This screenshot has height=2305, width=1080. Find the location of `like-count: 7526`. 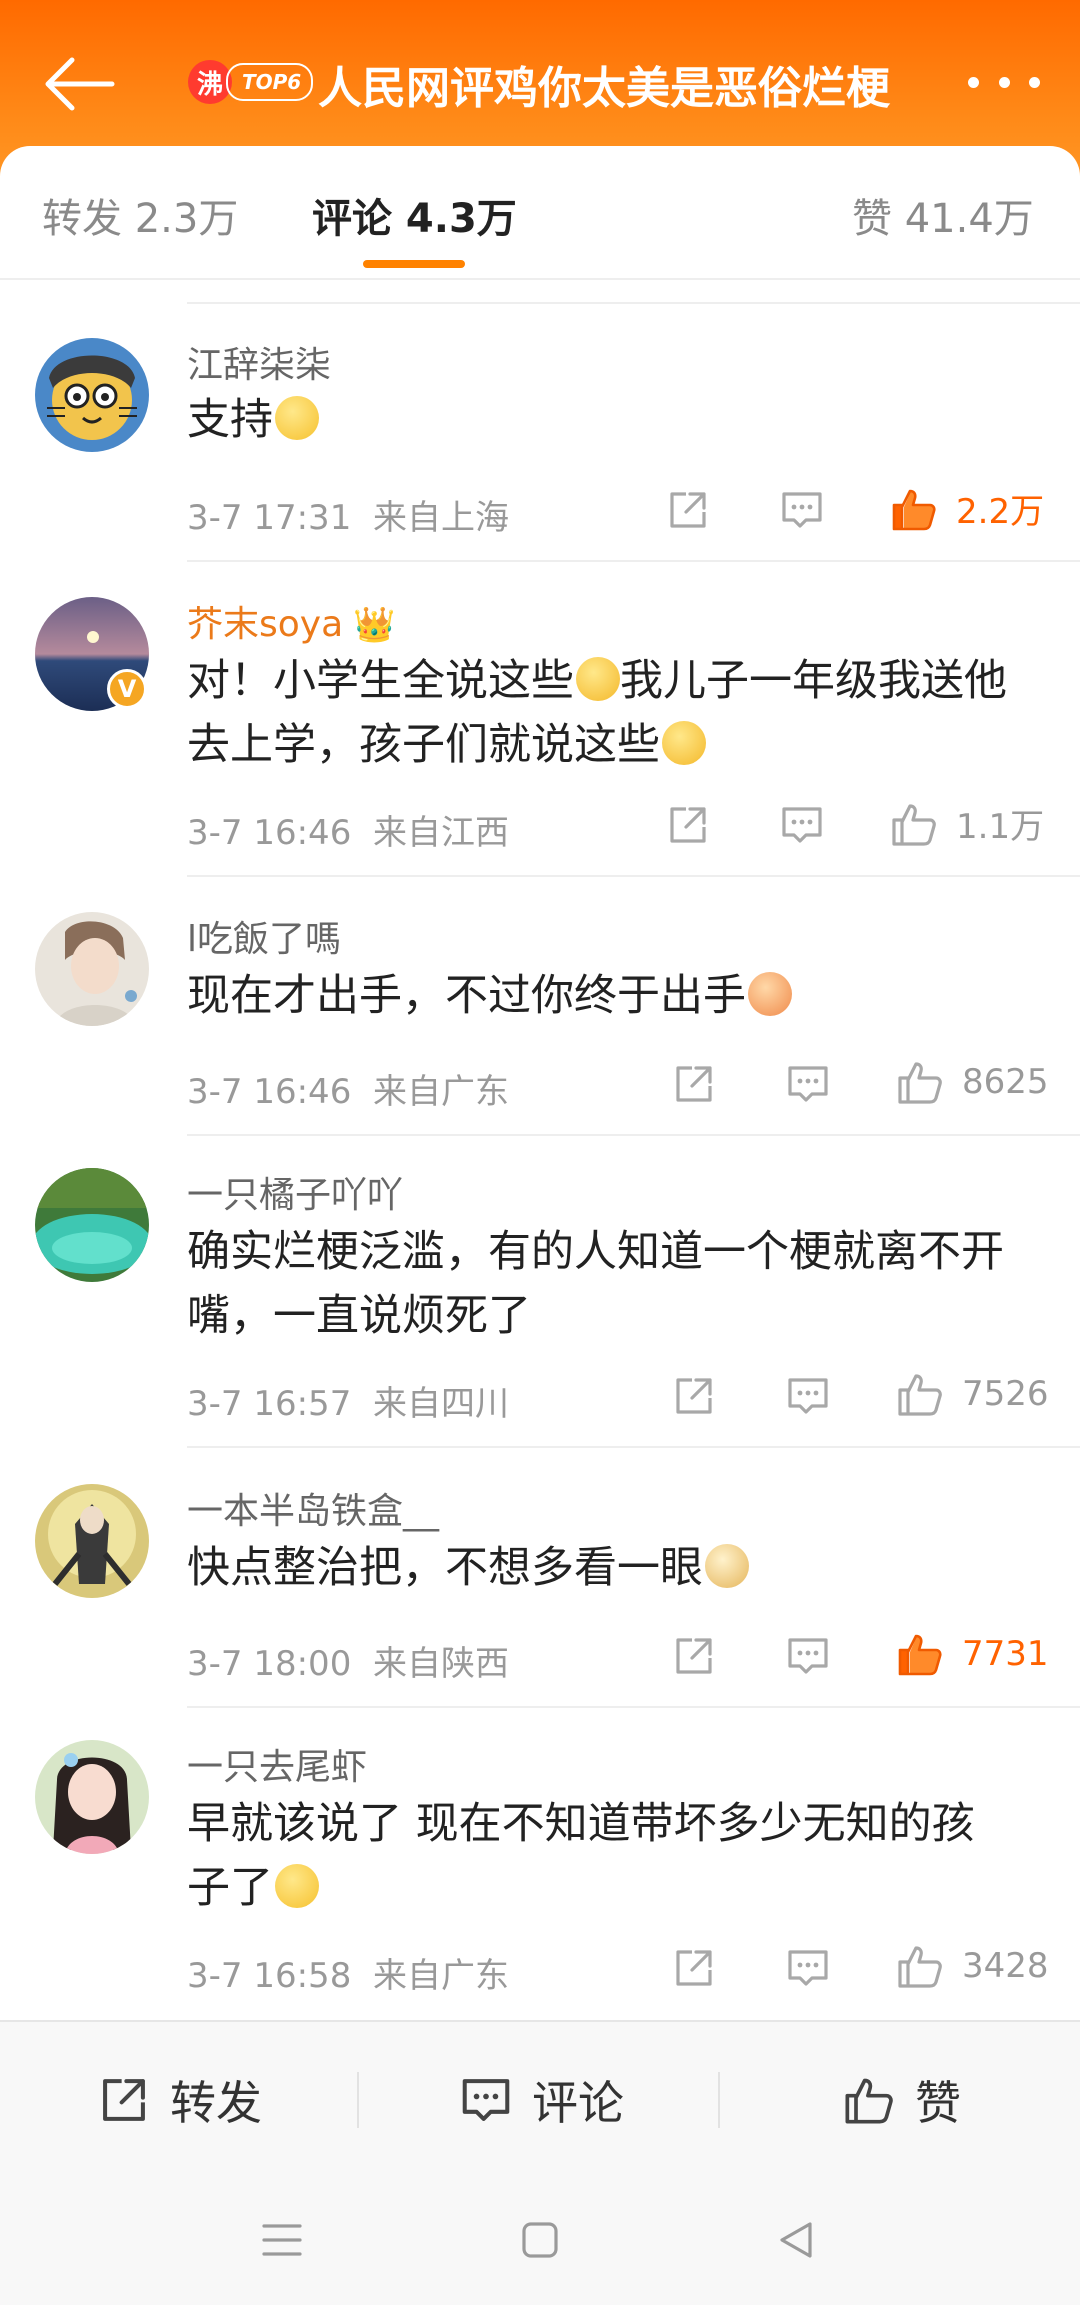

like-count: 7526 is located at coordinates (1005, 1394).